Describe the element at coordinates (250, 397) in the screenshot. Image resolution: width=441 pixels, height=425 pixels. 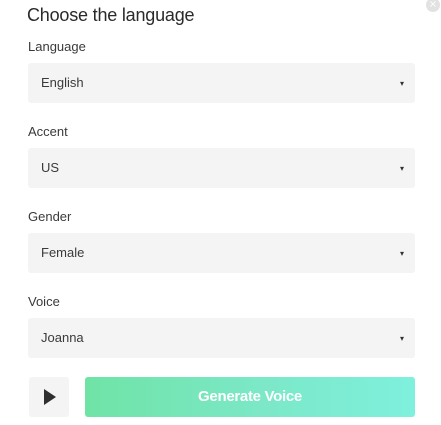
I see `generate-voice-button: Generate Voice` at that location.